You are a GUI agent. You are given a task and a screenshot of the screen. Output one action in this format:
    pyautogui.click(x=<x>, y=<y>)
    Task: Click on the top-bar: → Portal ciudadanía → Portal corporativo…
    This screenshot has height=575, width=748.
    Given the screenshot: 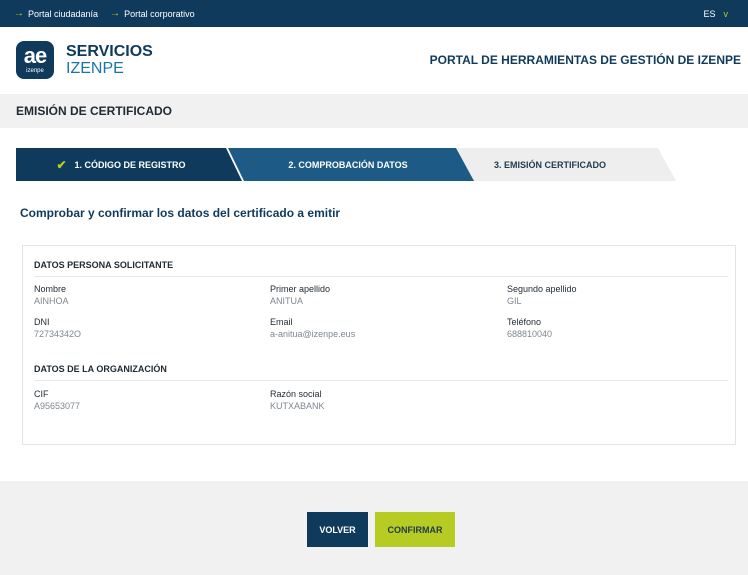 What is the action you would take?
    pyautogui.click(x=374, y=13)
    